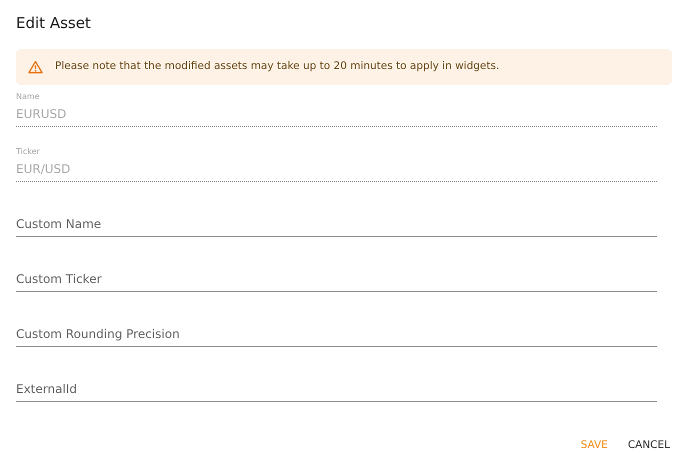 The image size is (688, 470). Describe the element at coordinates (336, 280) in the screenshot. I see `input-field: Custom Ticker` at that location.